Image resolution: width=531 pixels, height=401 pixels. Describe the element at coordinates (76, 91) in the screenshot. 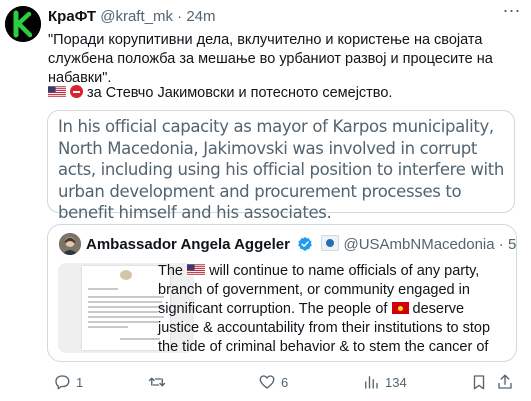

I see `no-entry-icon` at that location.